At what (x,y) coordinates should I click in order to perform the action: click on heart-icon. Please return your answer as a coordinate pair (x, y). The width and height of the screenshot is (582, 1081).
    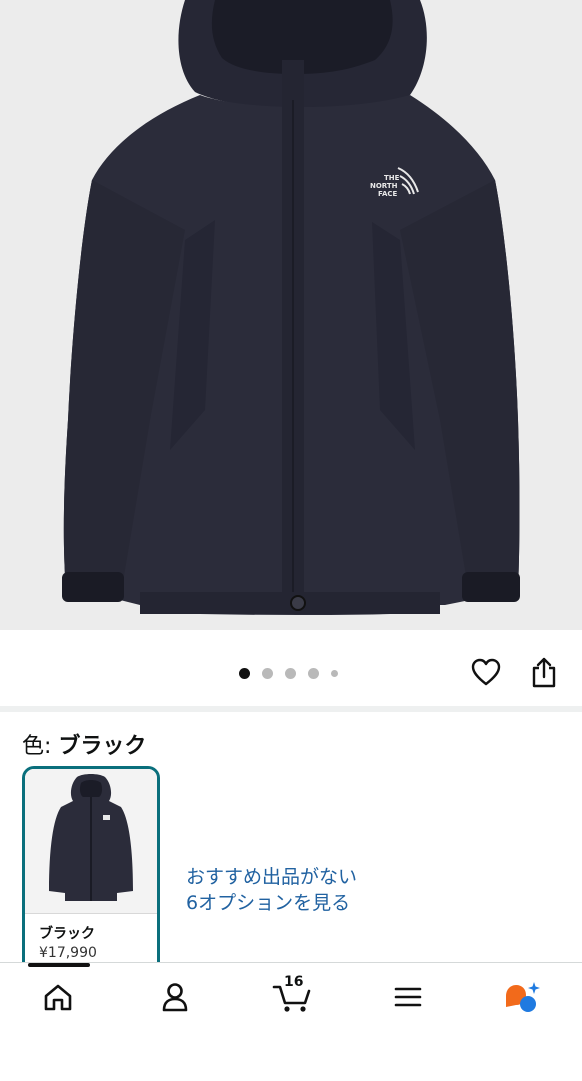
    Looking at the image, I should click on (486, 672).